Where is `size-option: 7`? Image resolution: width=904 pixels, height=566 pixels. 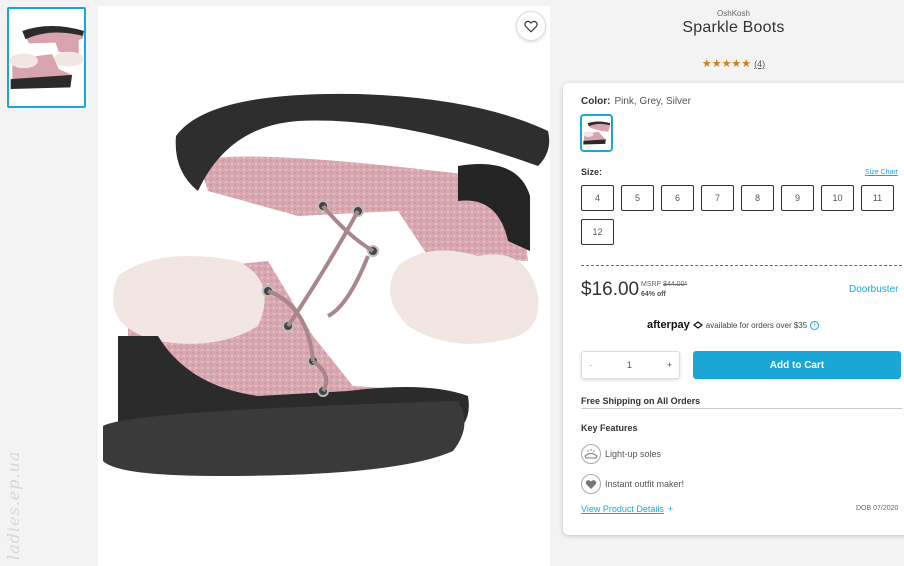
size-option: 7 is located at coordinates (717, 198).